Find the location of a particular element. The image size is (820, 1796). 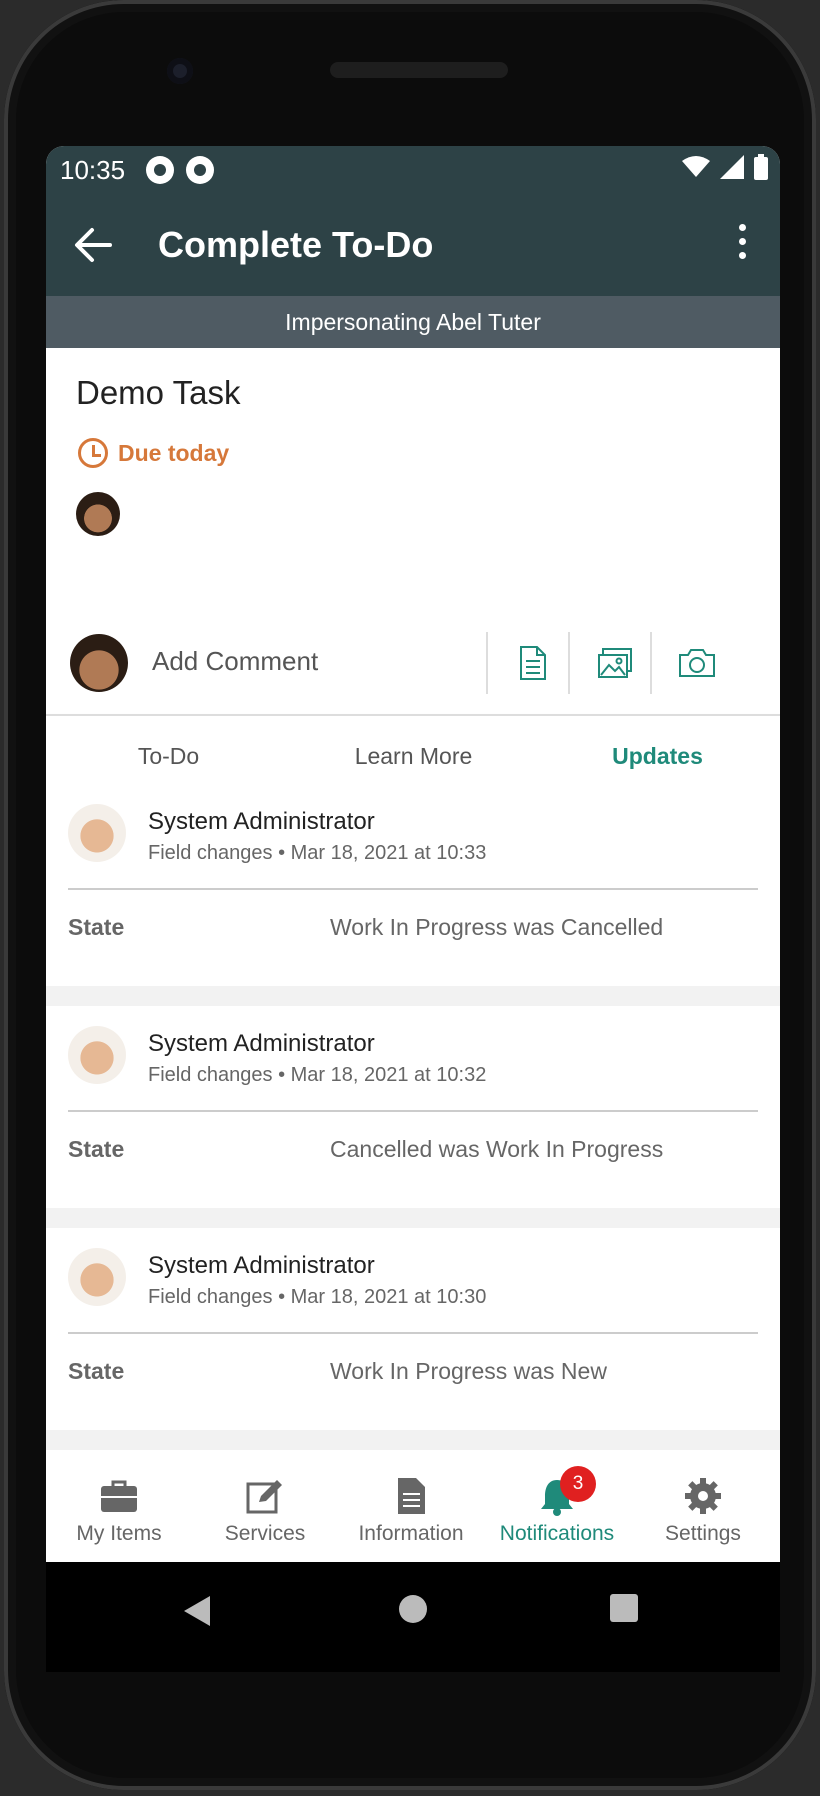

briefcase-icon is located at coordinates (119, 1496).